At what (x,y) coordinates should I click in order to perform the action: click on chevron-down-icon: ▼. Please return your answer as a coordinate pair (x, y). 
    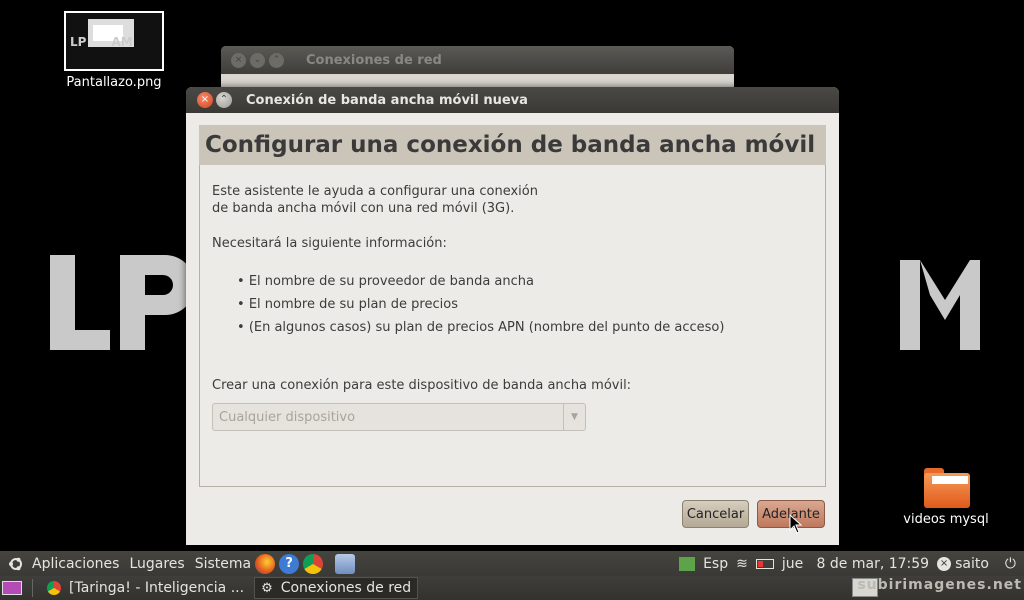
    Looking at the image, I should click on (574, 417).